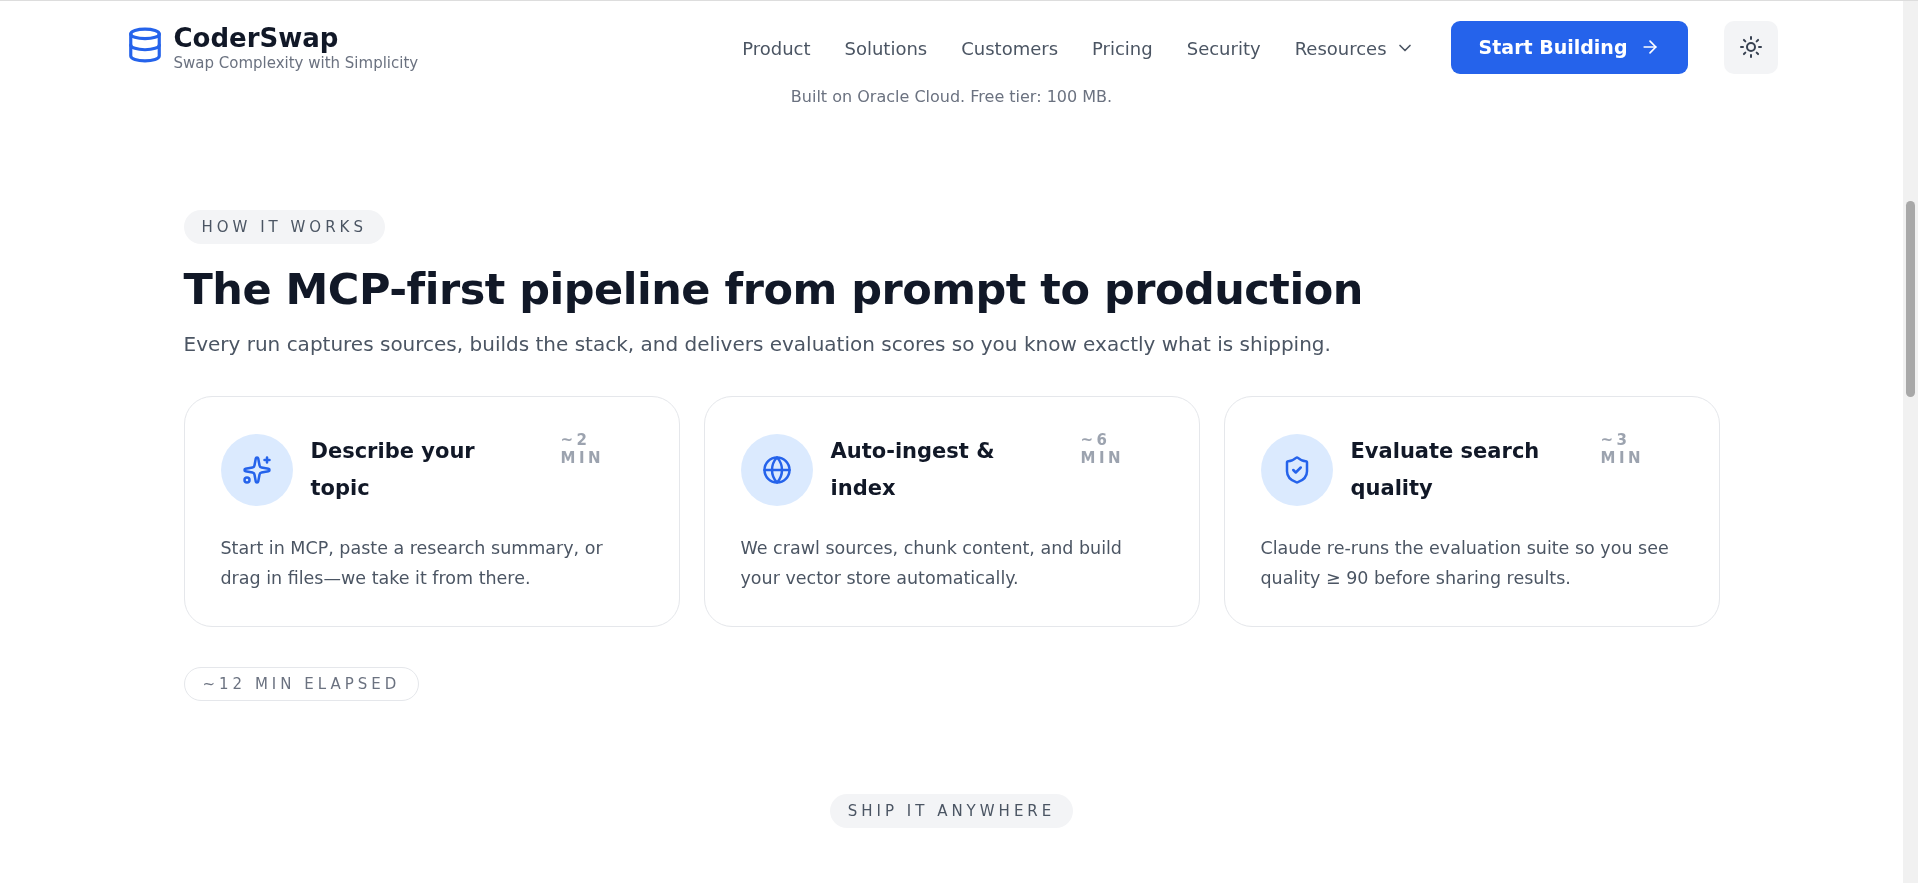  What do you see at coordinates (913, 470) in the screenshot?
I see `step-title: Auto-ingest & index` at bounding box center [913, 470].